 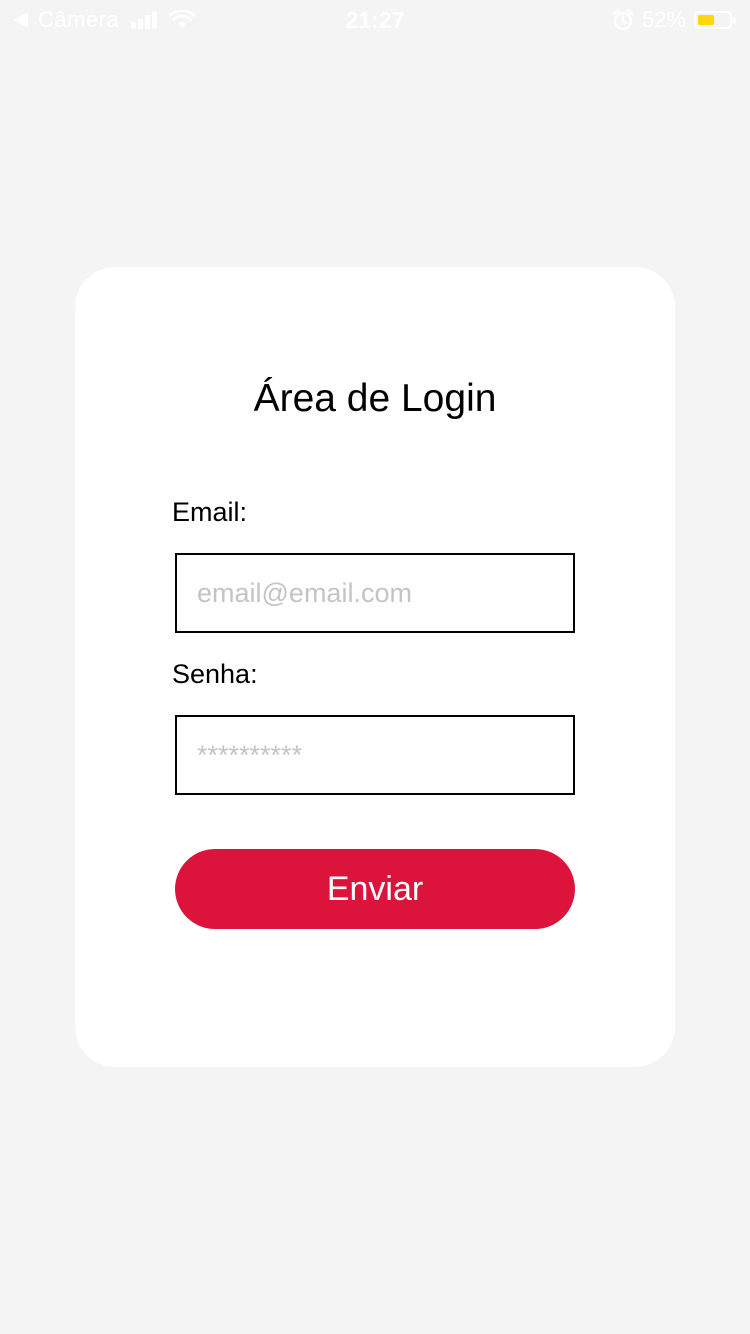 What do you see at coordinates (375, 755) in the screenshot?
I see `password-field` at bounding box center [375, 755].